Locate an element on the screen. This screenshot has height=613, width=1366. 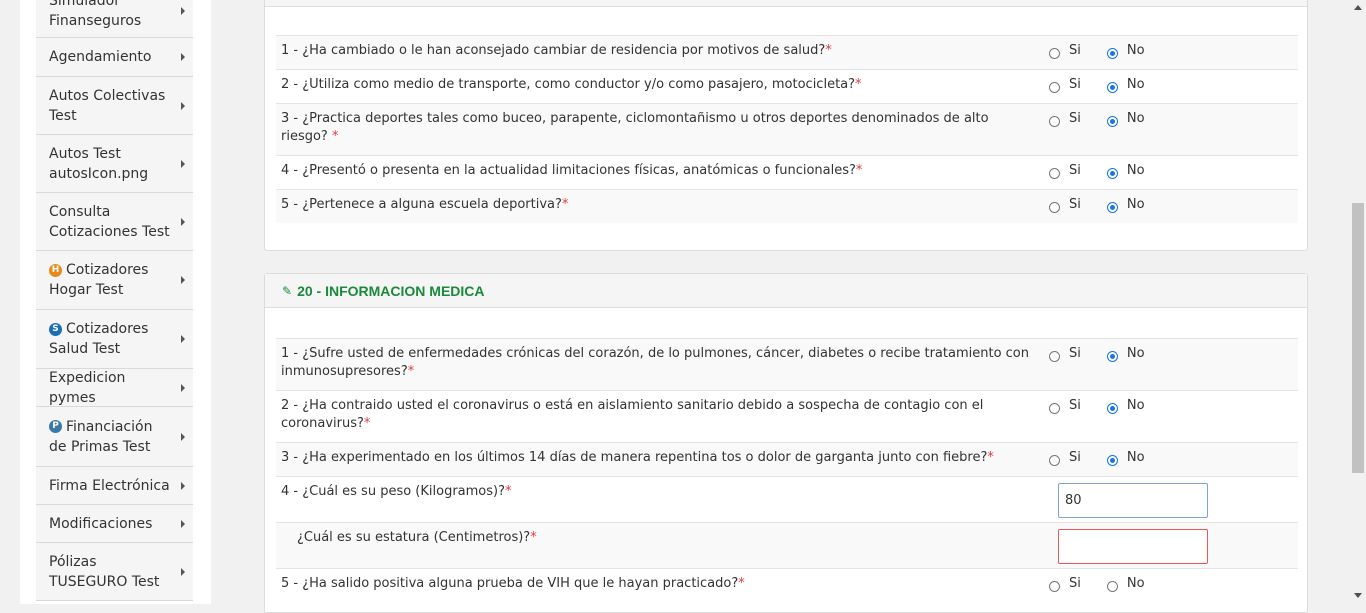
sidebar-item-firma-electronica: Firma Electrónica is located at coordinates (114, 486).